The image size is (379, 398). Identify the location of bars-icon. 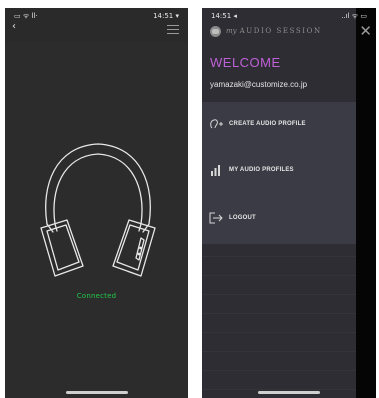
(215, 170).